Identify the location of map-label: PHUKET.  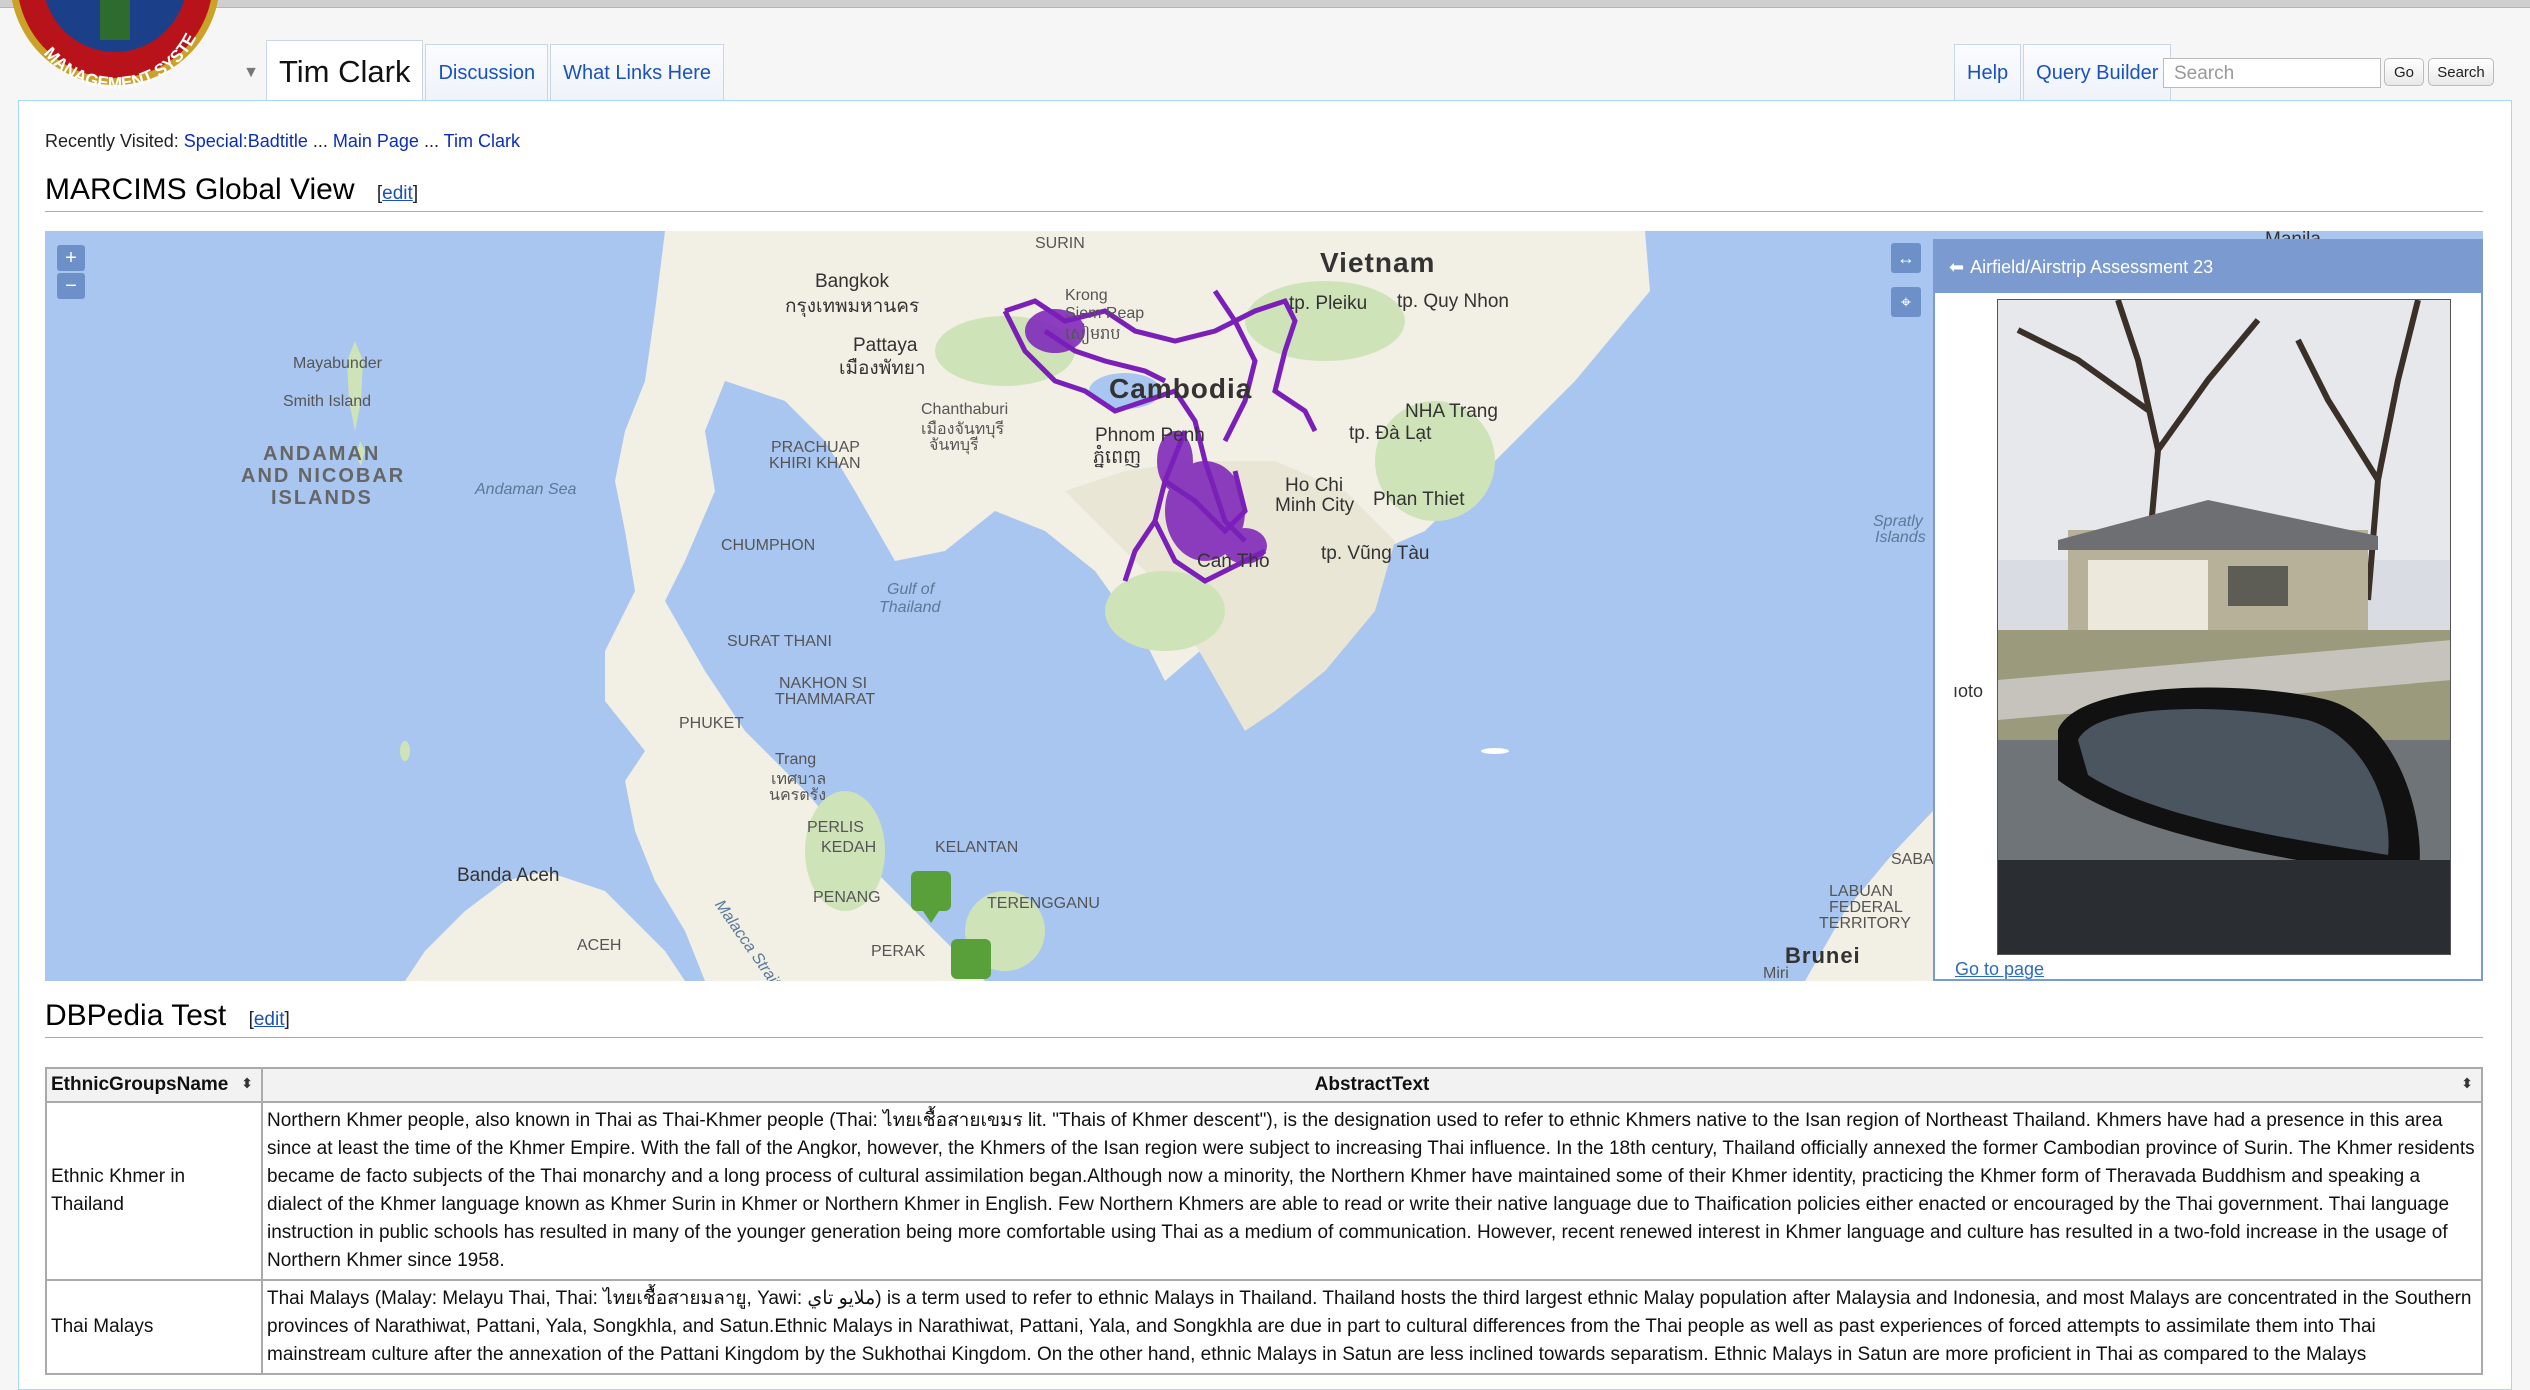
(711, 723).